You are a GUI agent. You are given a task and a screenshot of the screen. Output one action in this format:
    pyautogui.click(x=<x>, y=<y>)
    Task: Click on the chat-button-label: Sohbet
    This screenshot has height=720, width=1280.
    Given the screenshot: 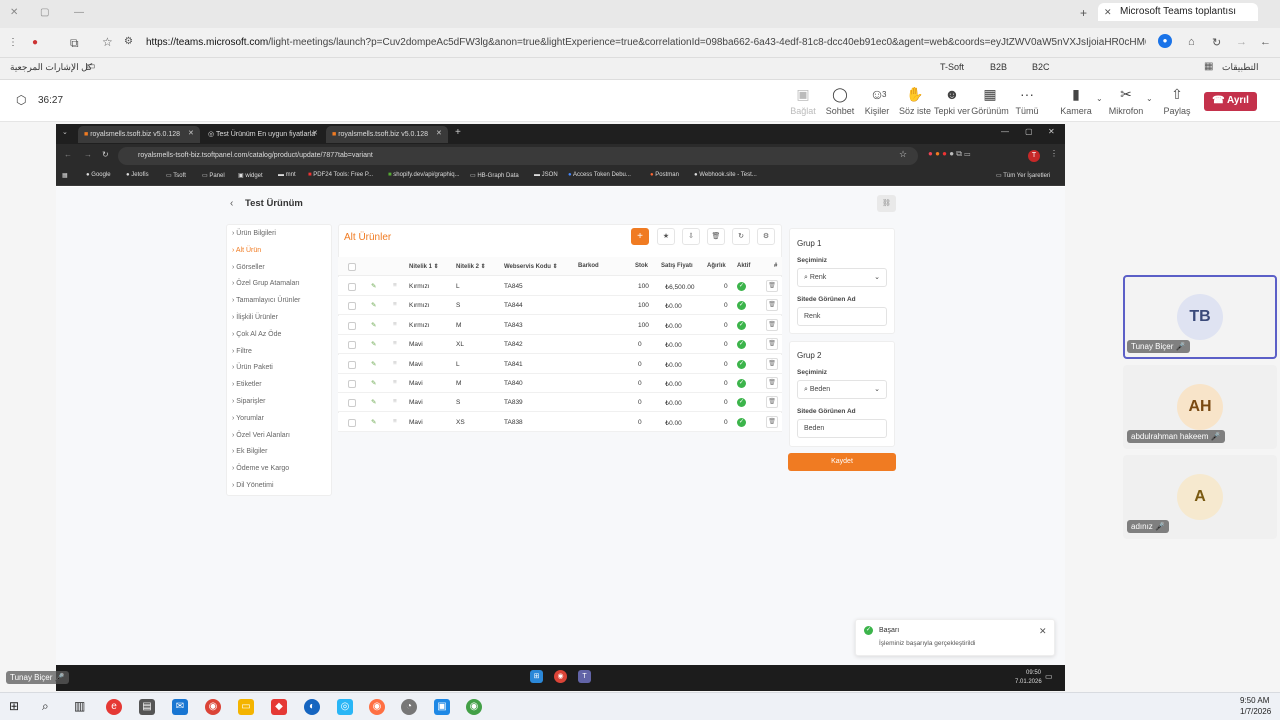 What is the action you would take?
    pyautogui.click(x=840, y=111)
    